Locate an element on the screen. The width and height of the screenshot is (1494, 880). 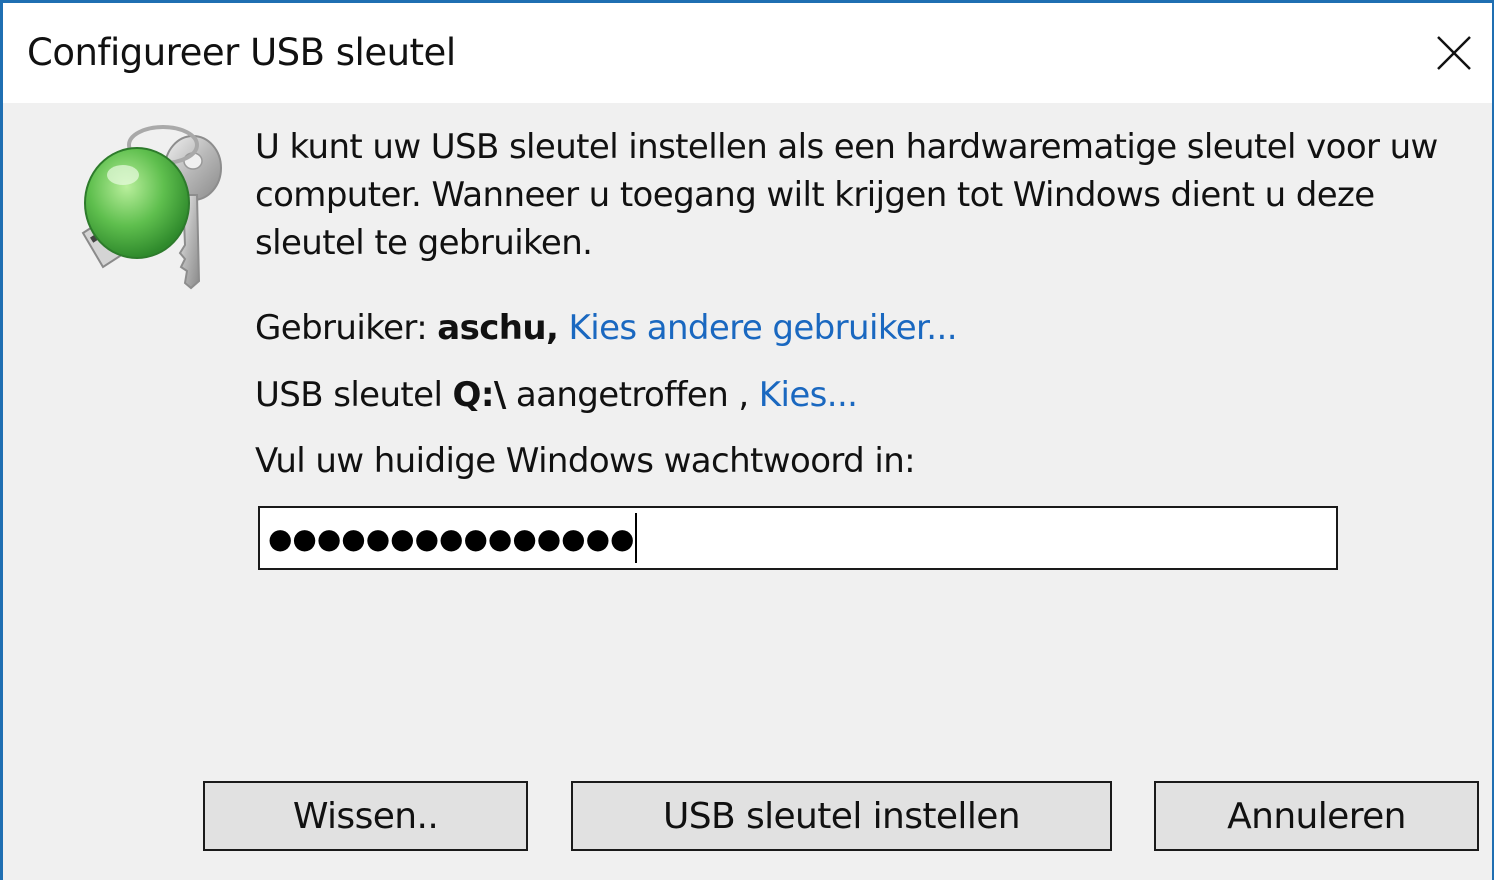
cancel-button: Annuleren is located at coordinates (1316, 816).